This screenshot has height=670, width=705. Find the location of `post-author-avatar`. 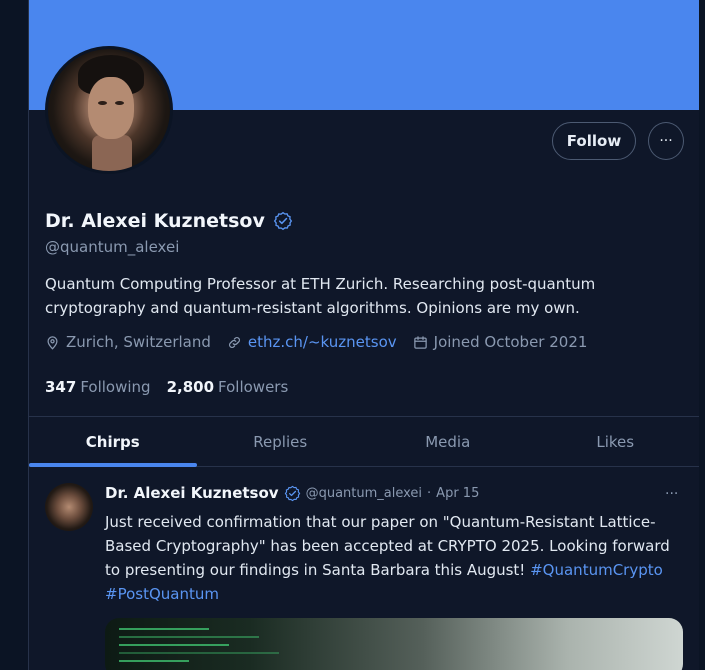

post-author-avatar is located at coordinates (69, 507).